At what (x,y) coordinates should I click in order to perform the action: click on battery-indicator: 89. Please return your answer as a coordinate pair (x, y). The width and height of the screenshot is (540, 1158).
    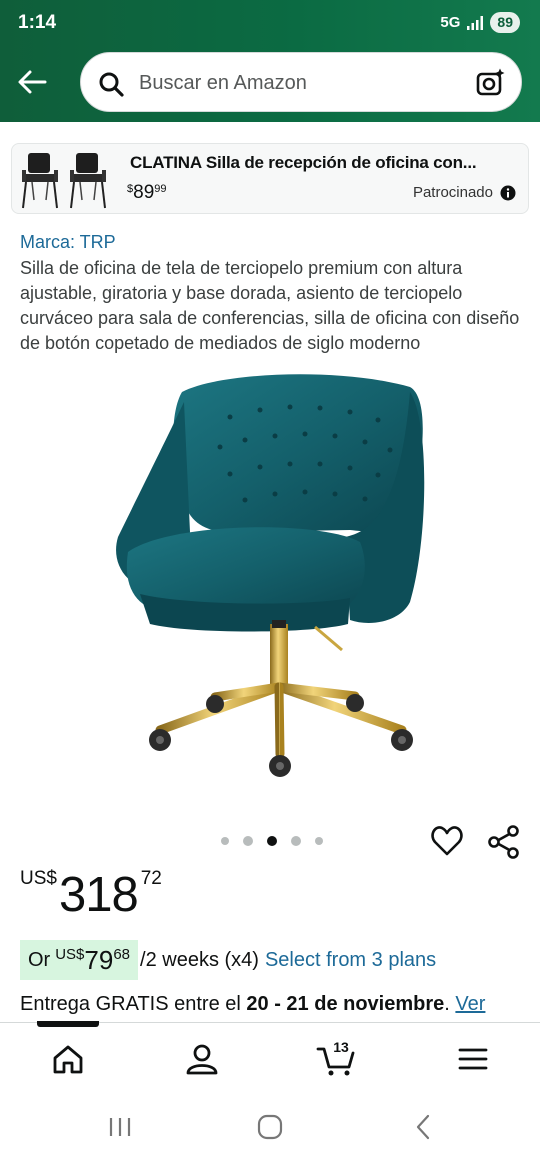
    Looking at the image, I should click on (505, 22).